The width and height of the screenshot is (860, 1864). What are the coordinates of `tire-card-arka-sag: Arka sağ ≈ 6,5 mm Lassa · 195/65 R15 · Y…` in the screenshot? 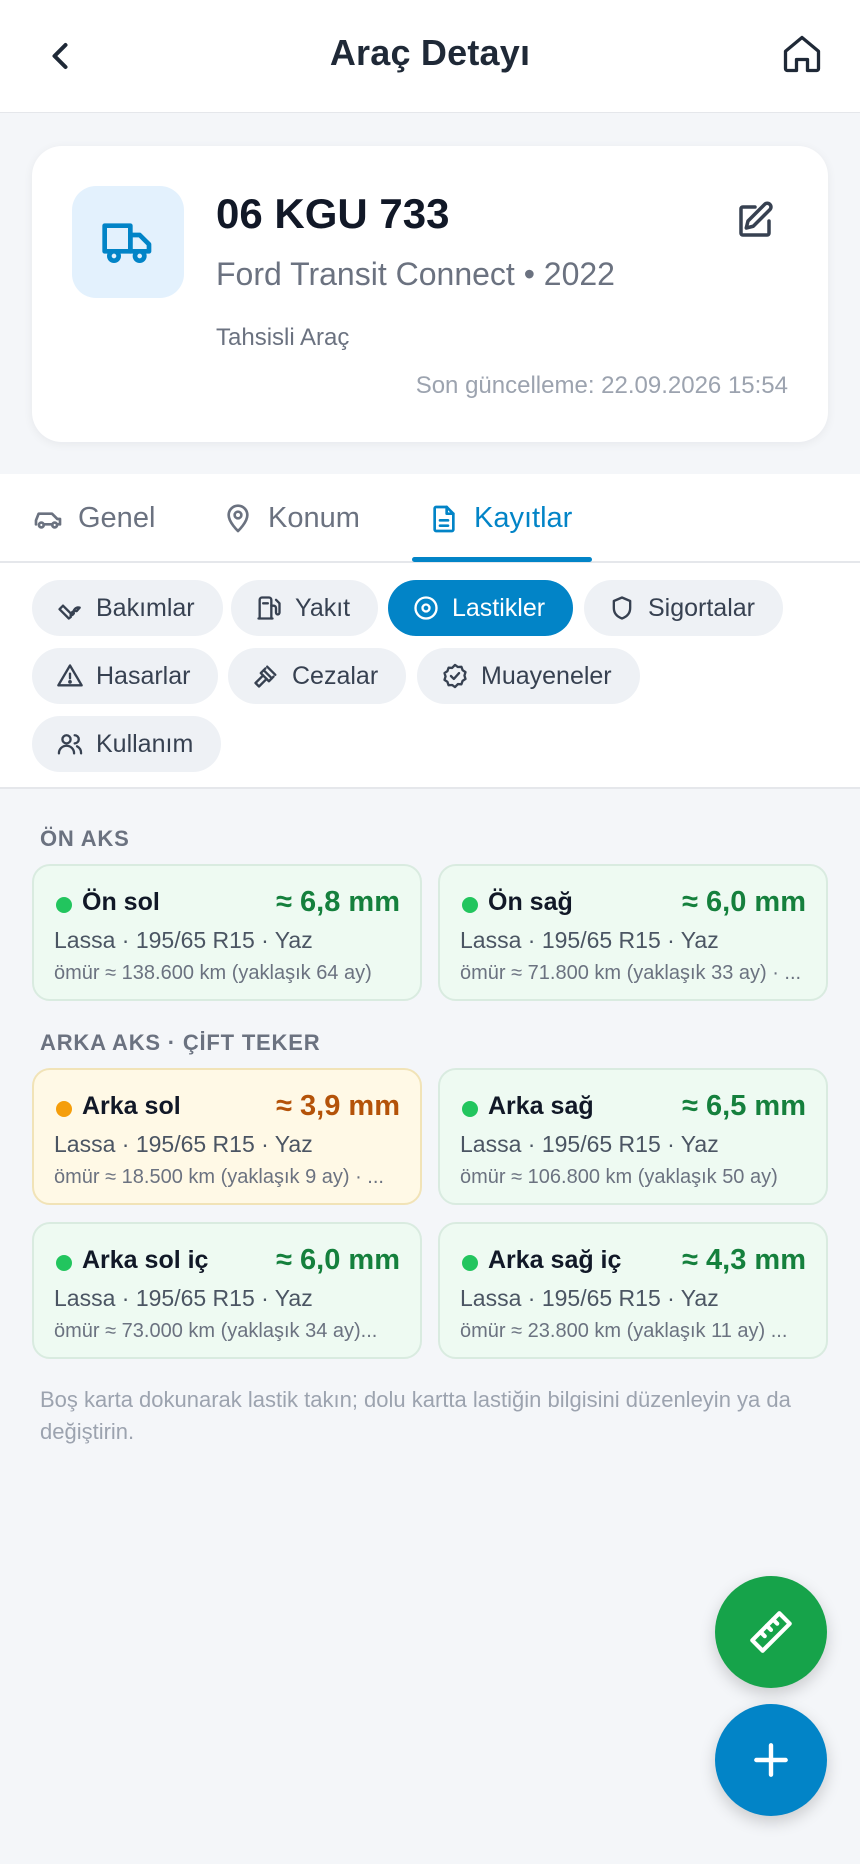 It's located at (633, 1136).